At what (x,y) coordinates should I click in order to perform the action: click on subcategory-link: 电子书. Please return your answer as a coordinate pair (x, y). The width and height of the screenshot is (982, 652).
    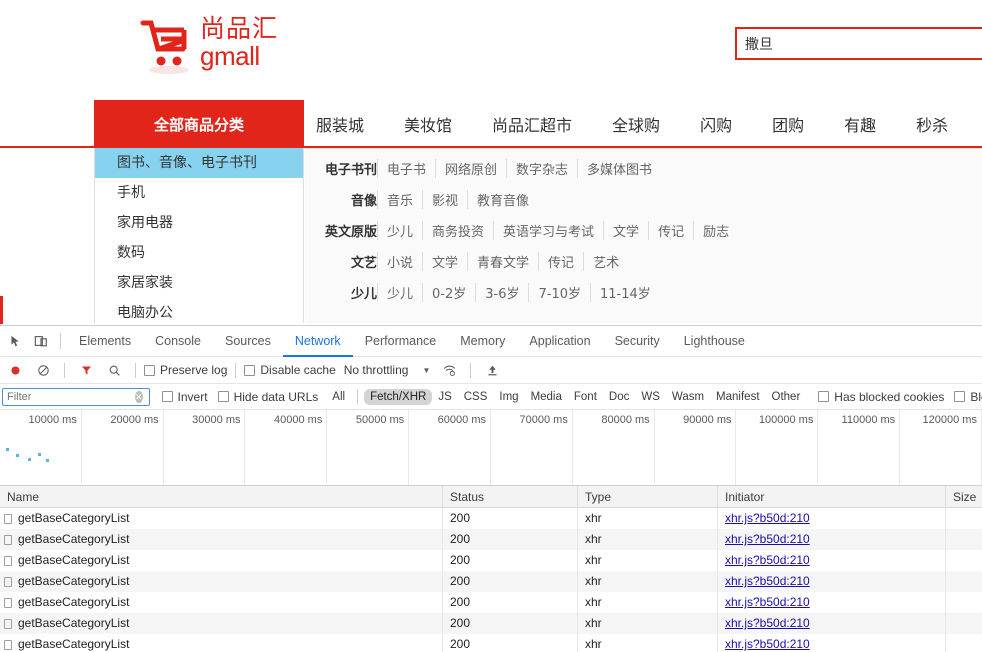
    Looking at the image, I should click on (406, 168).